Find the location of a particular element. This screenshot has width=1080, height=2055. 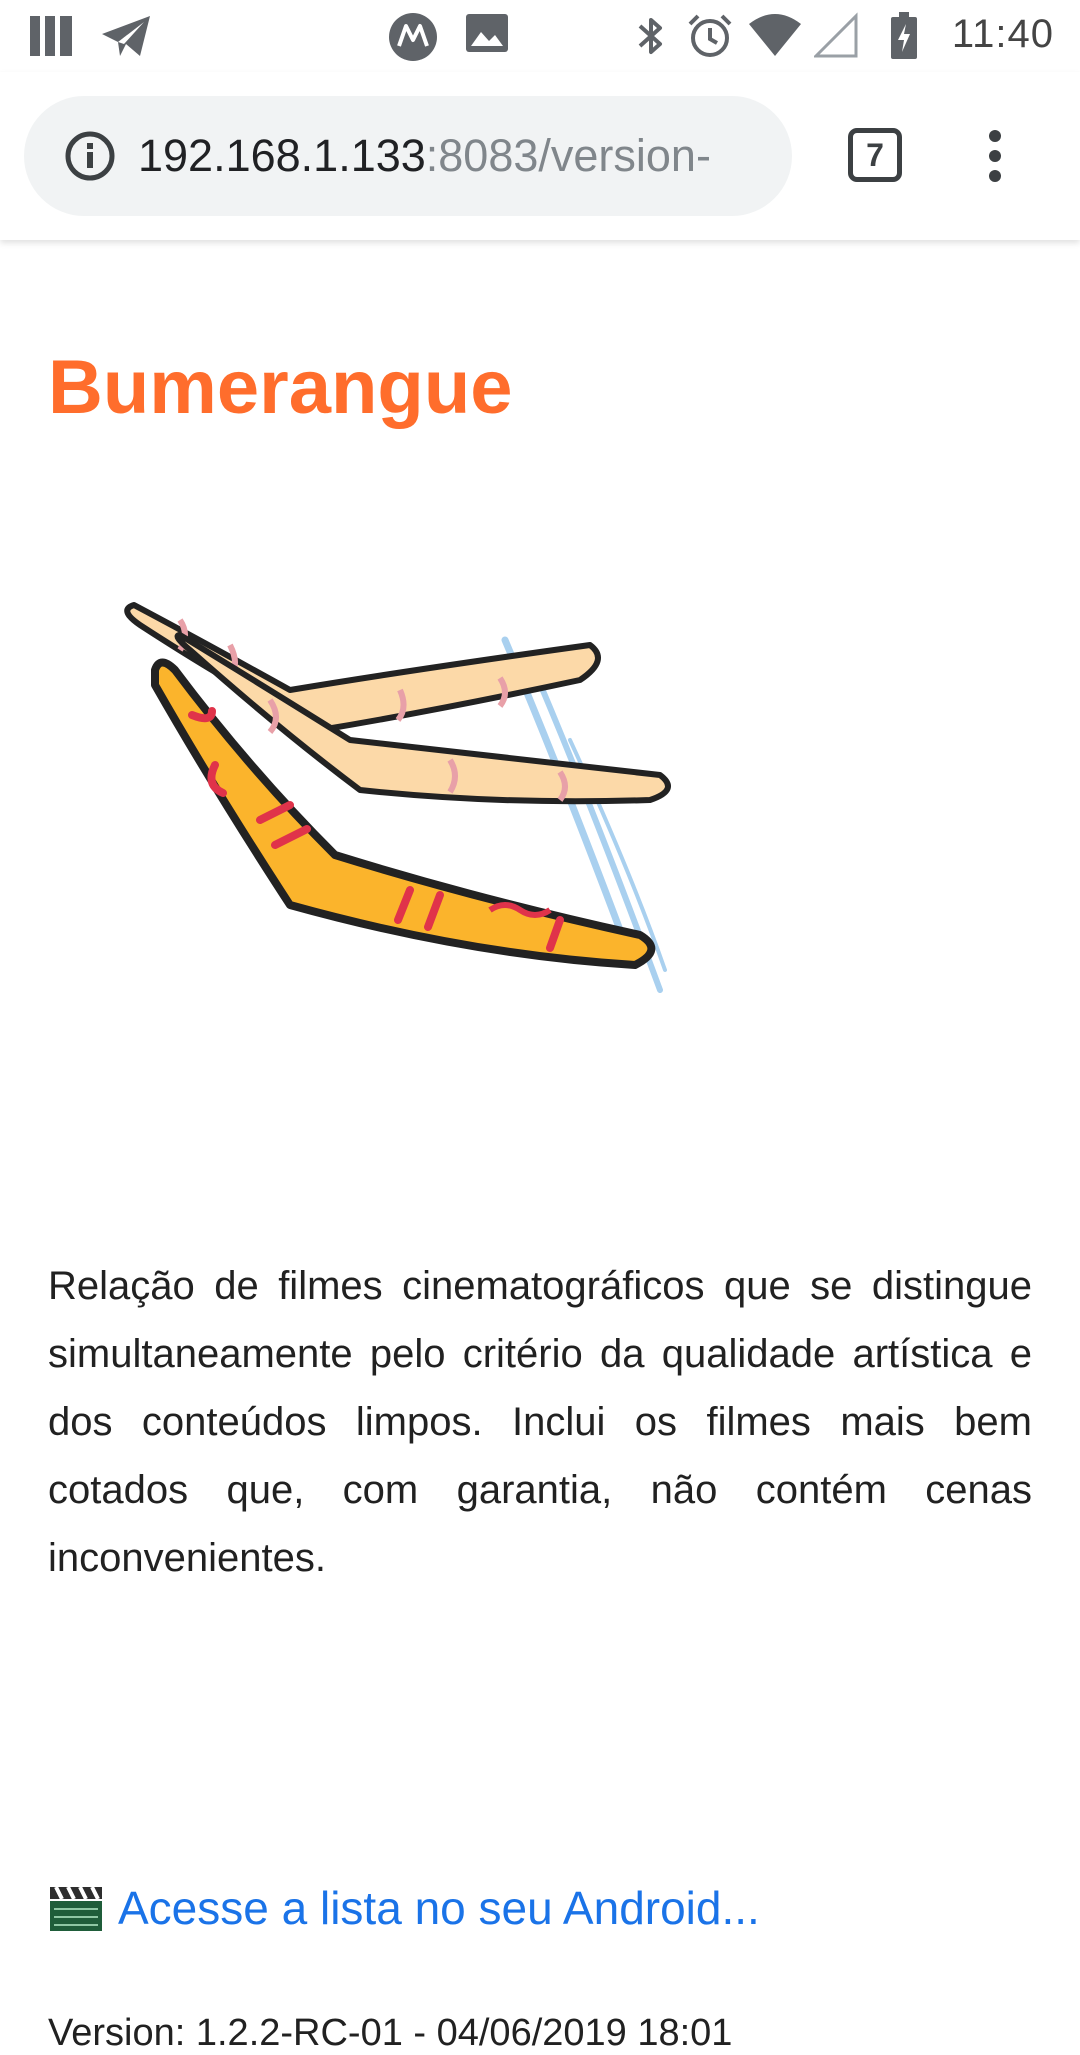

status-time: 11:40 is located at coordinates (1002, 34).